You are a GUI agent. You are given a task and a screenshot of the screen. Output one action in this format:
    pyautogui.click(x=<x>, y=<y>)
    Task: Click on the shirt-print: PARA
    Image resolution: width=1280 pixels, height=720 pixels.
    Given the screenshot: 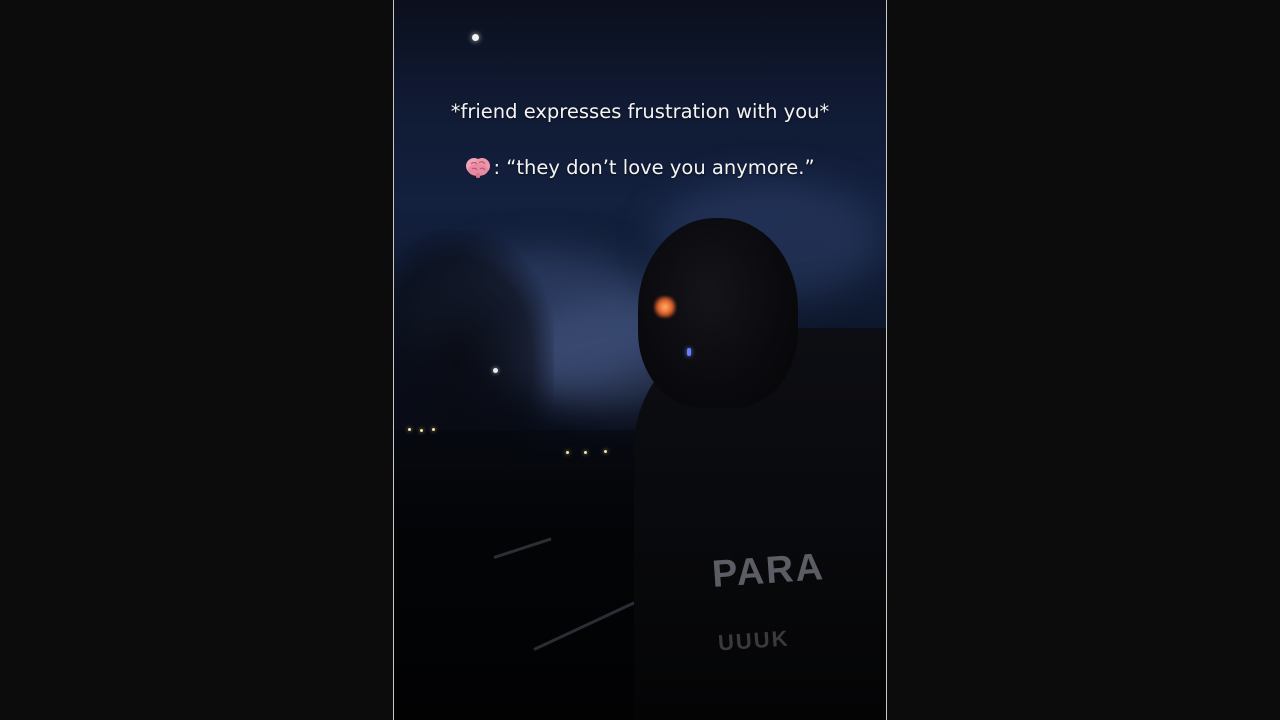 What is the action you would take?
    pyautogui.click(x=768, y=571)
    